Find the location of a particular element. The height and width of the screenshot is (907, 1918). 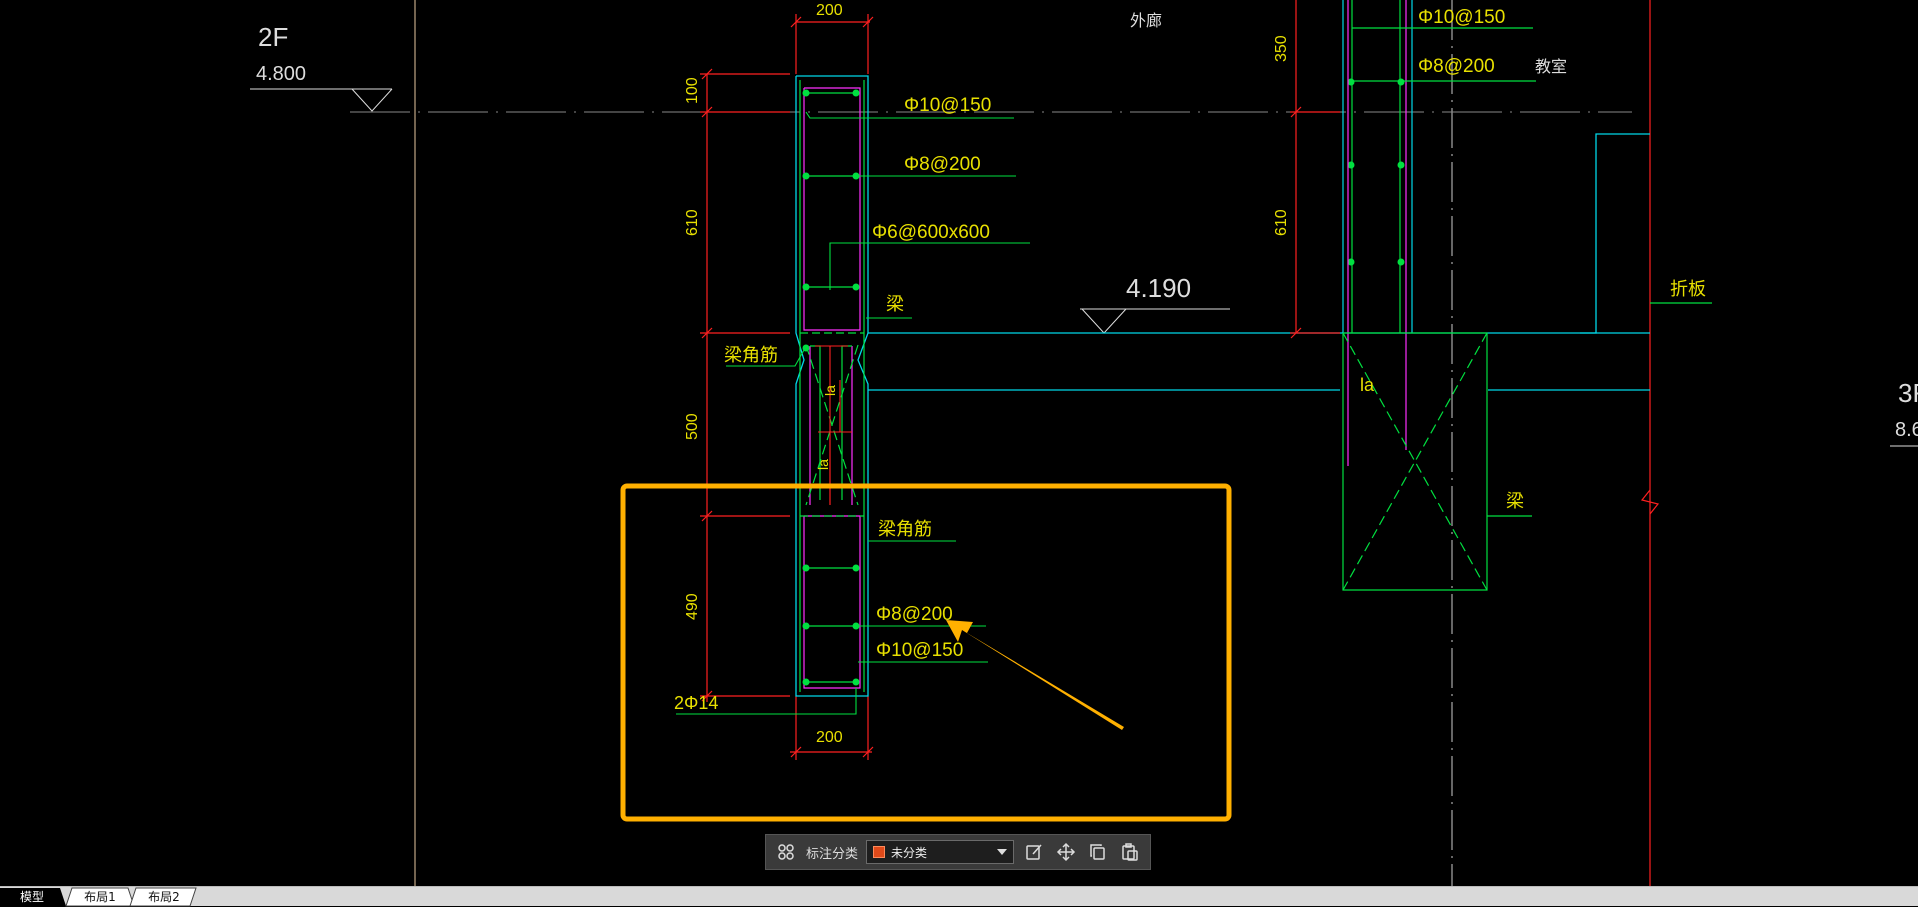

right-rebar-stirrup: Φ10@150 is located at coordinates (1461, 17).